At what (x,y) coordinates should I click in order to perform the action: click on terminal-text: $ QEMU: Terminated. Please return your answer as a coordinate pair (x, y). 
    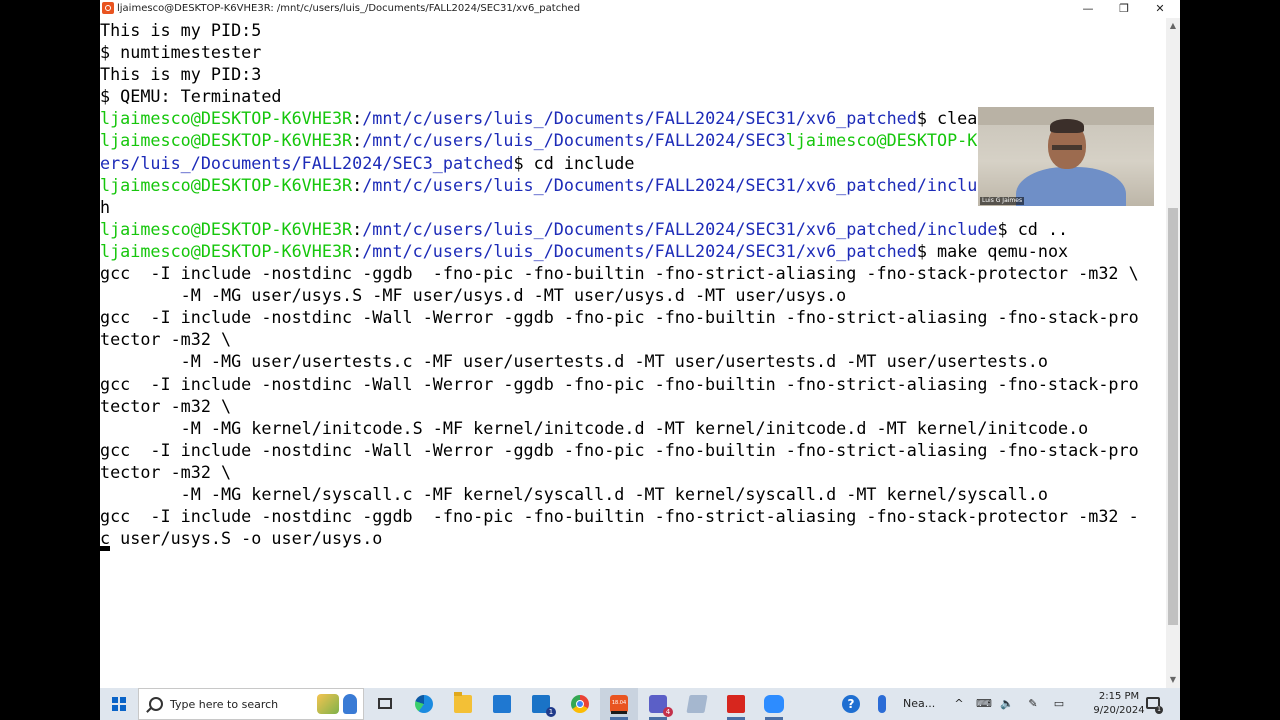
    Looking at the image, I should click on (191, 96).